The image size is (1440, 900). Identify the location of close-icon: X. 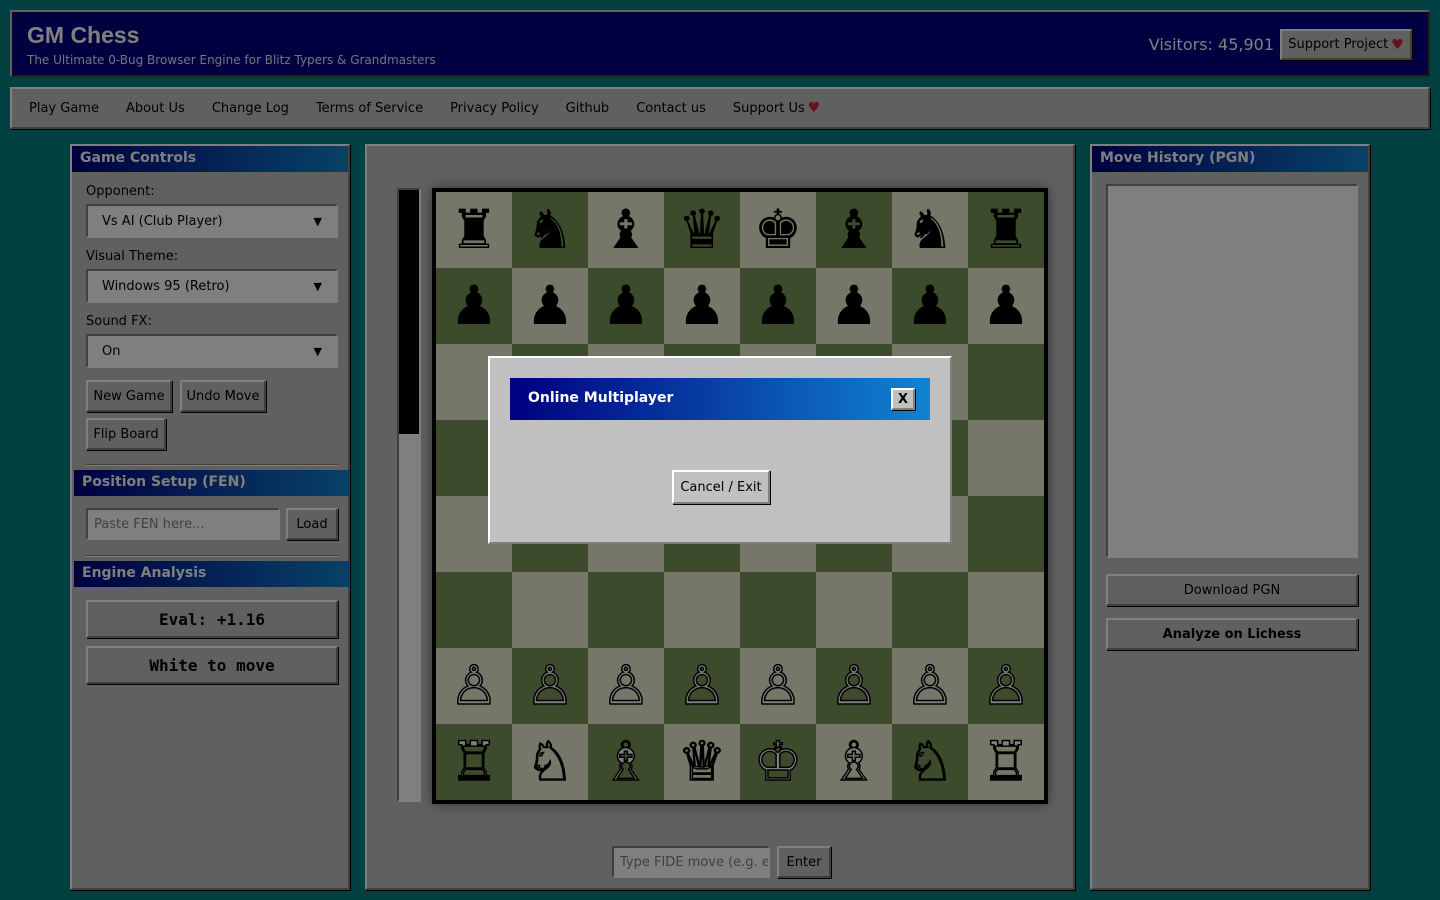
(903, 399).